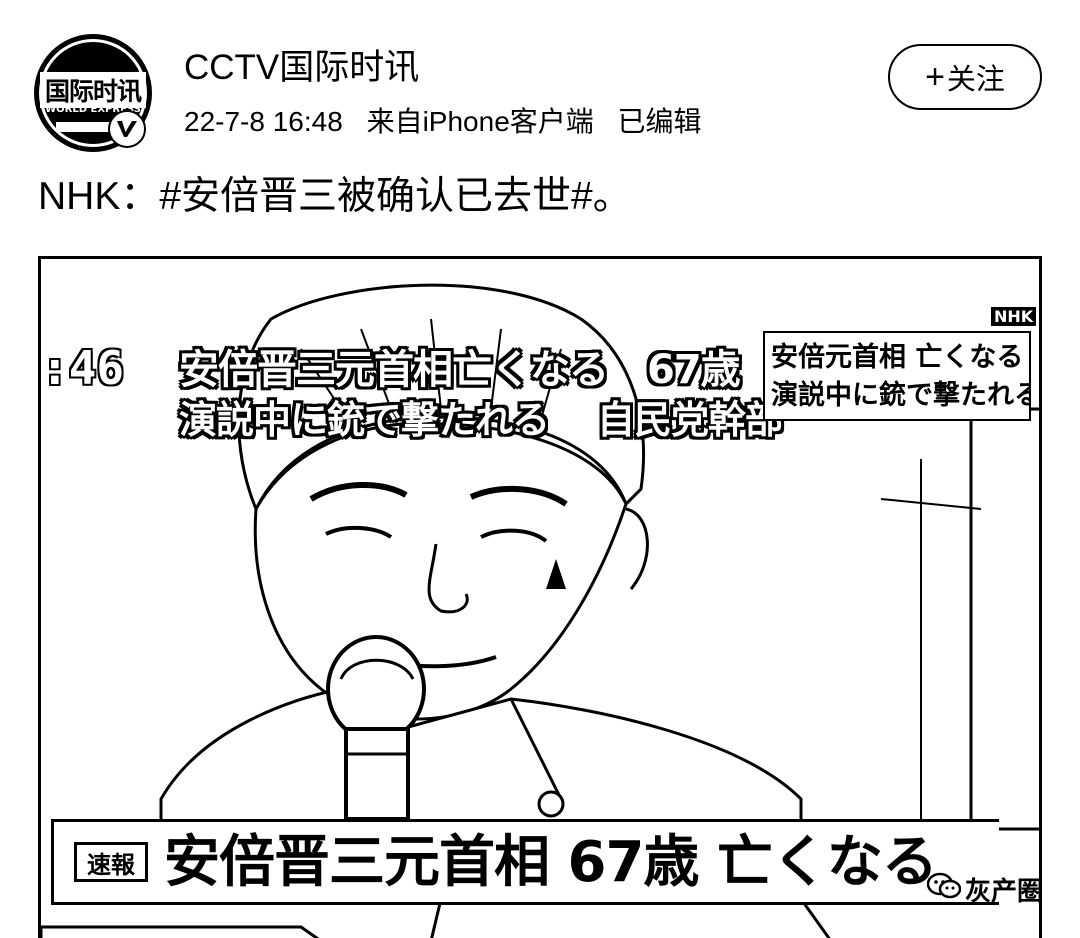  Describe the element at coordinates (364, 420) in the screenshot. I see `caption-line-2: 演説中に銃で撃たれる` at that location.